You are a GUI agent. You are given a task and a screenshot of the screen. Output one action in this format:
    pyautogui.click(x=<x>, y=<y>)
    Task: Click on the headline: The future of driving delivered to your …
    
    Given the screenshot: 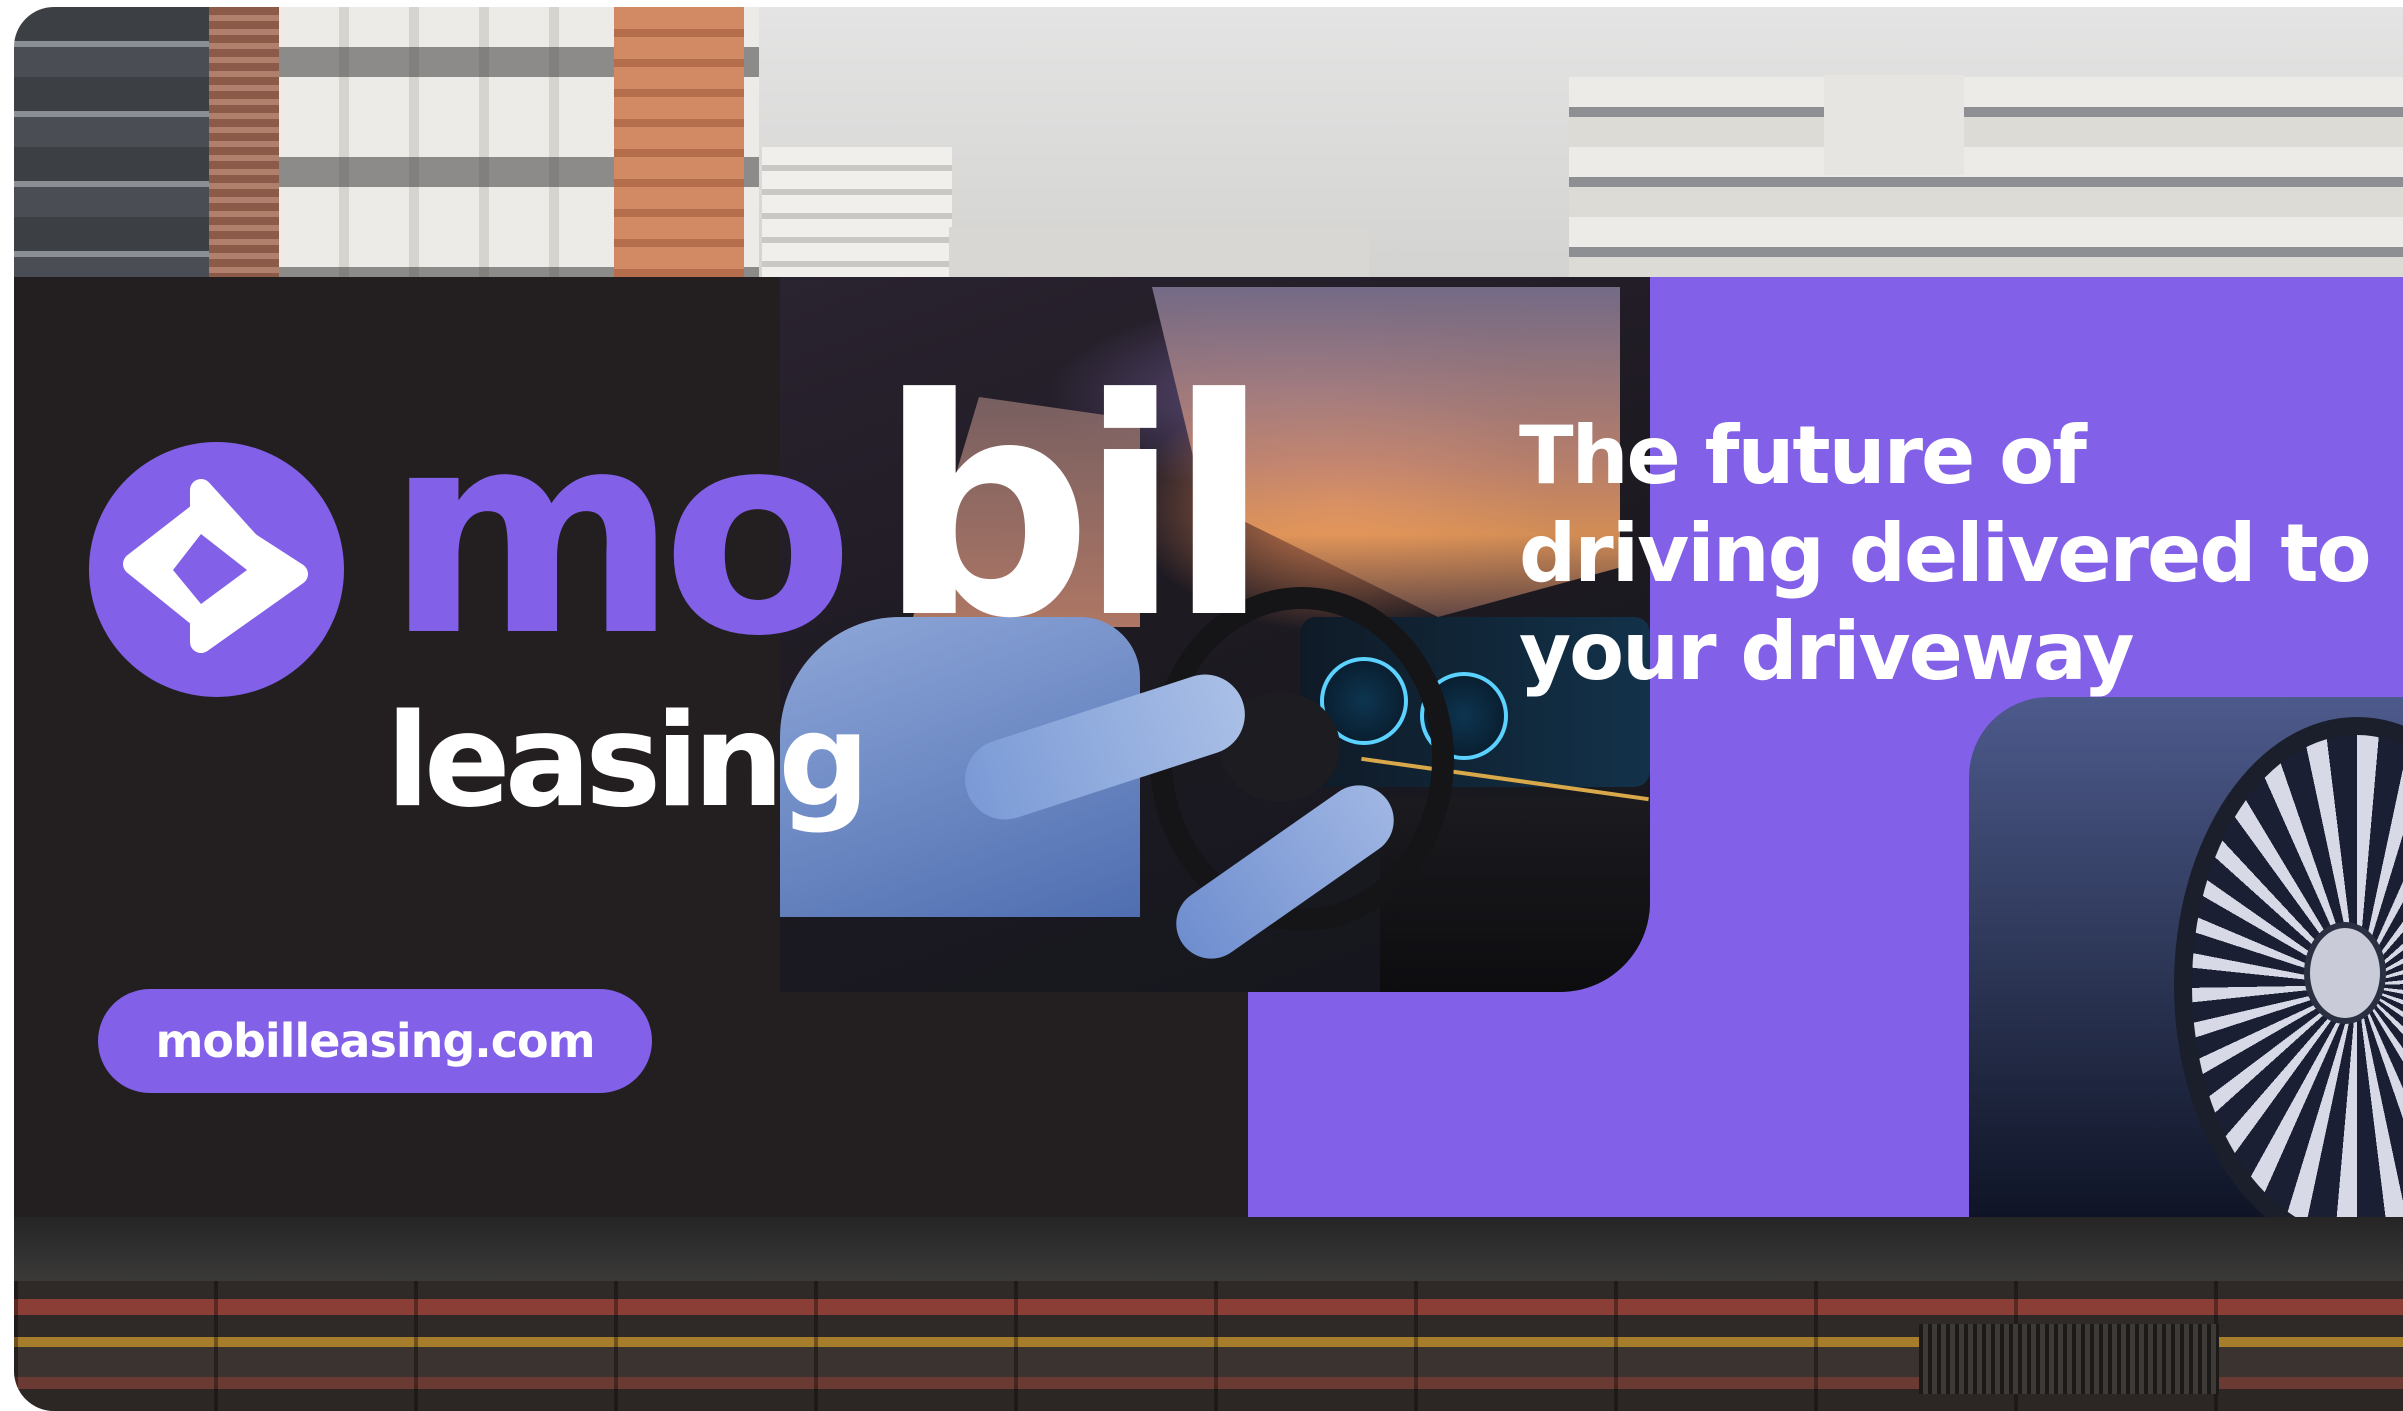 What is the action you would take?
    pyautogui.click(x=1945, y=553)
    